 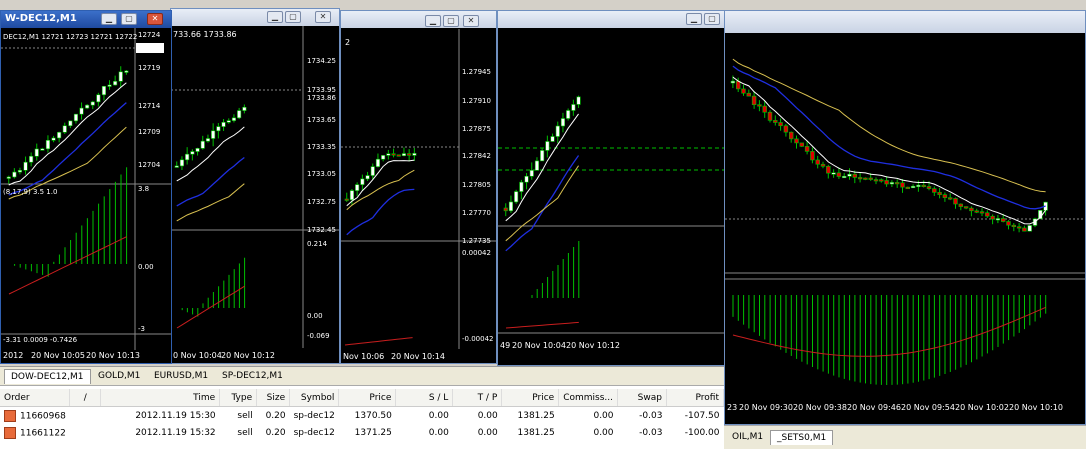 What do you see at coordinates (273, 398) in the screenshot?
I see `col-size: Size` at bounding box center [273, 398].